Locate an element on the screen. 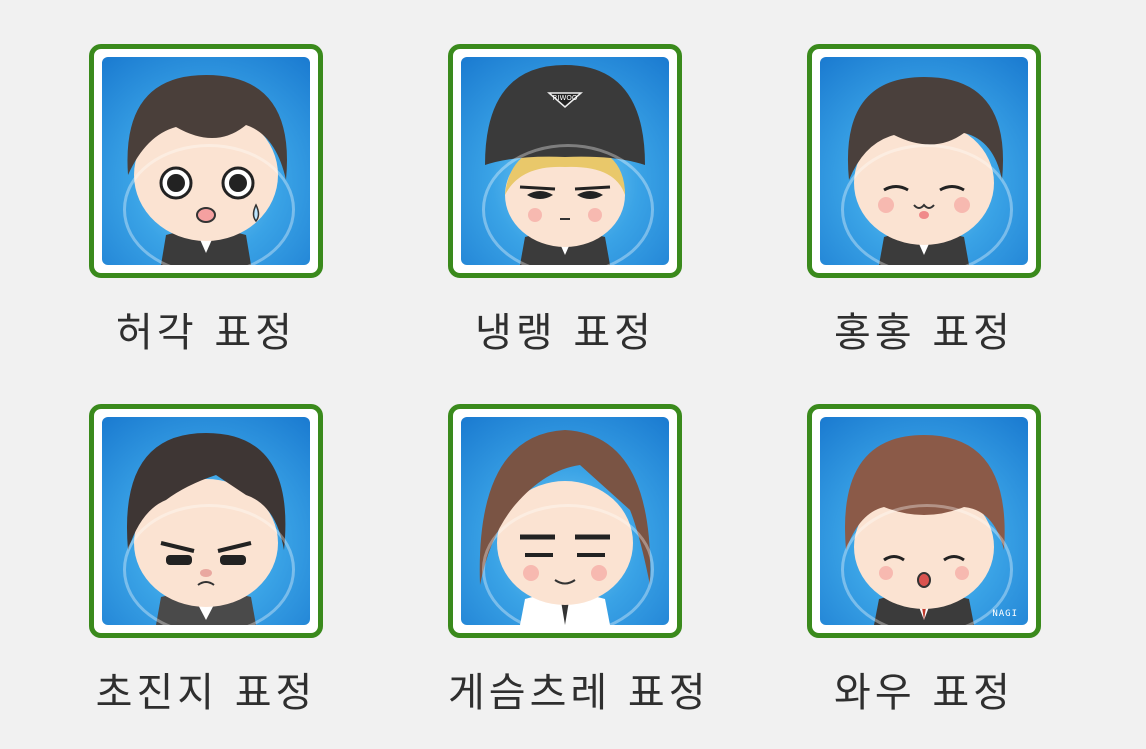 This screenshot has height=749, width=1146. chibi-face-surprised is located at coordinates (924, 530).